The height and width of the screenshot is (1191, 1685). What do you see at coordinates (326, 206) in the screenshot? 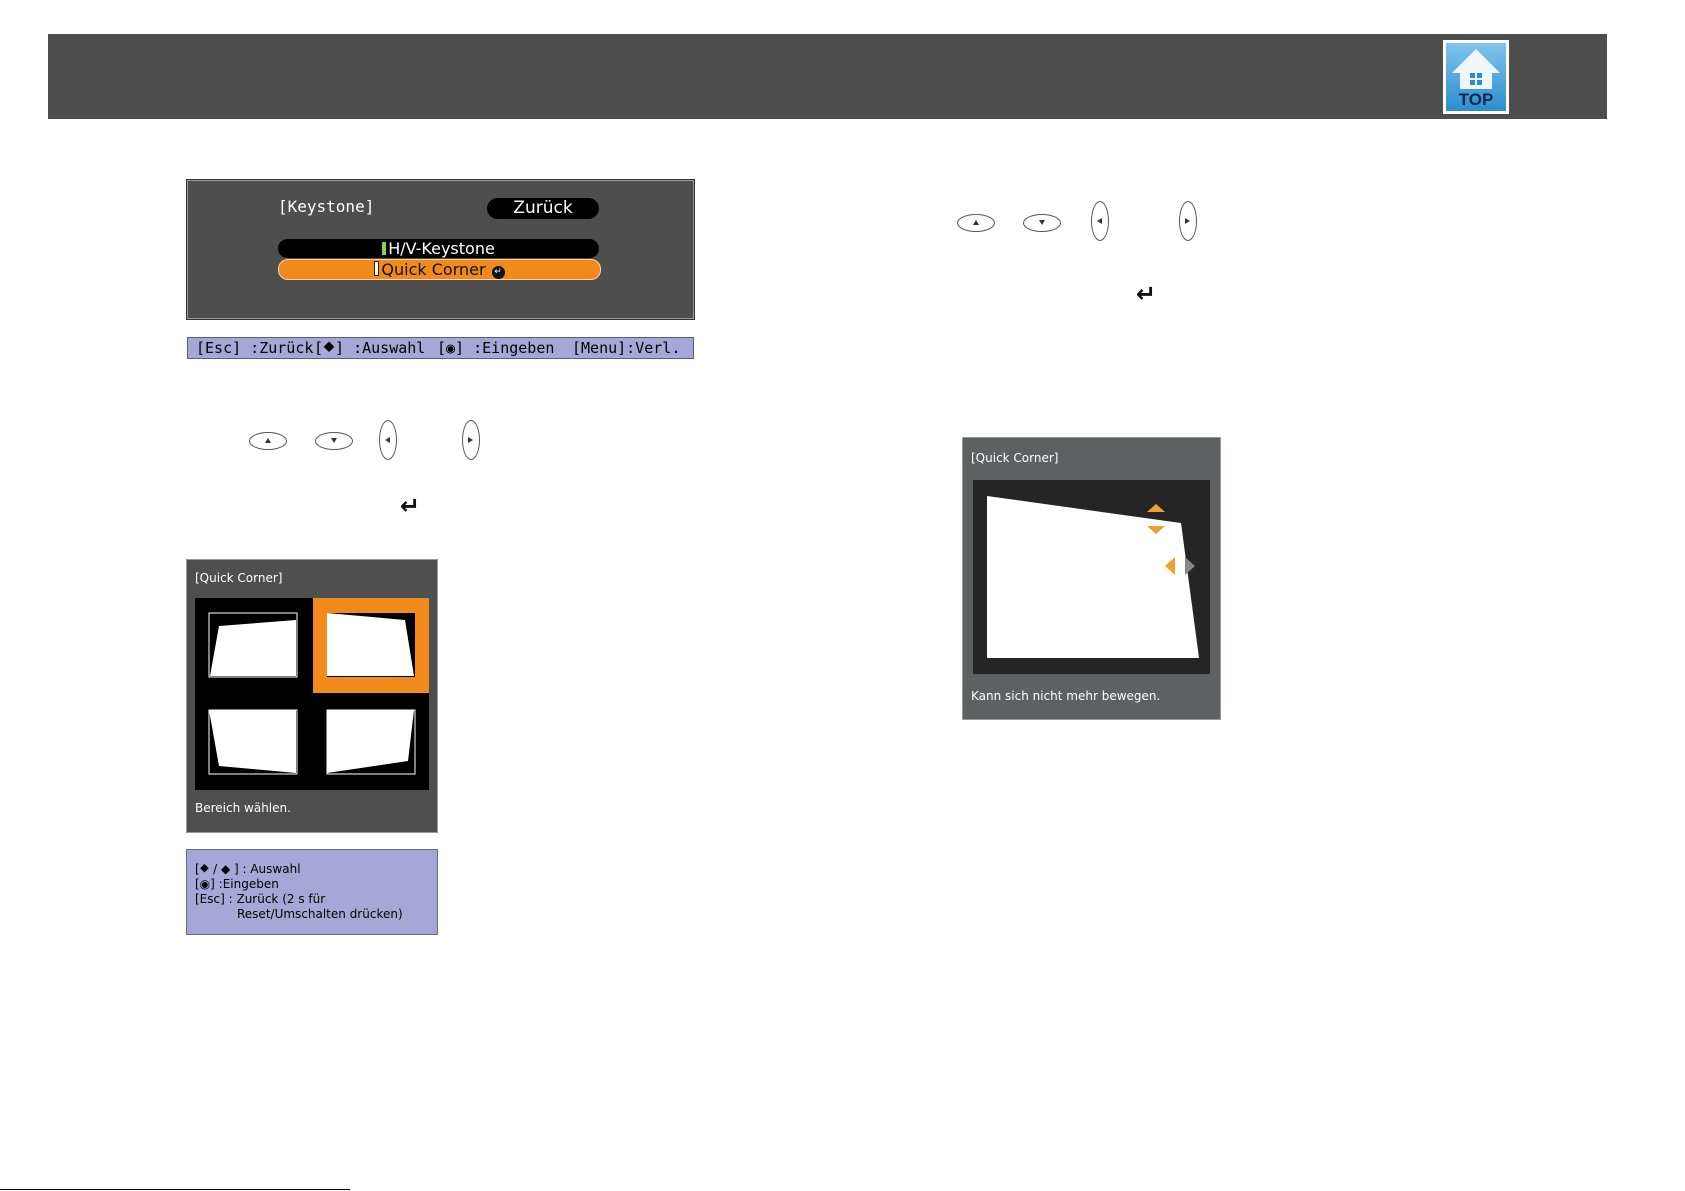
I see `keystone-title: [Keystone]` at bounding box center [326, 206].